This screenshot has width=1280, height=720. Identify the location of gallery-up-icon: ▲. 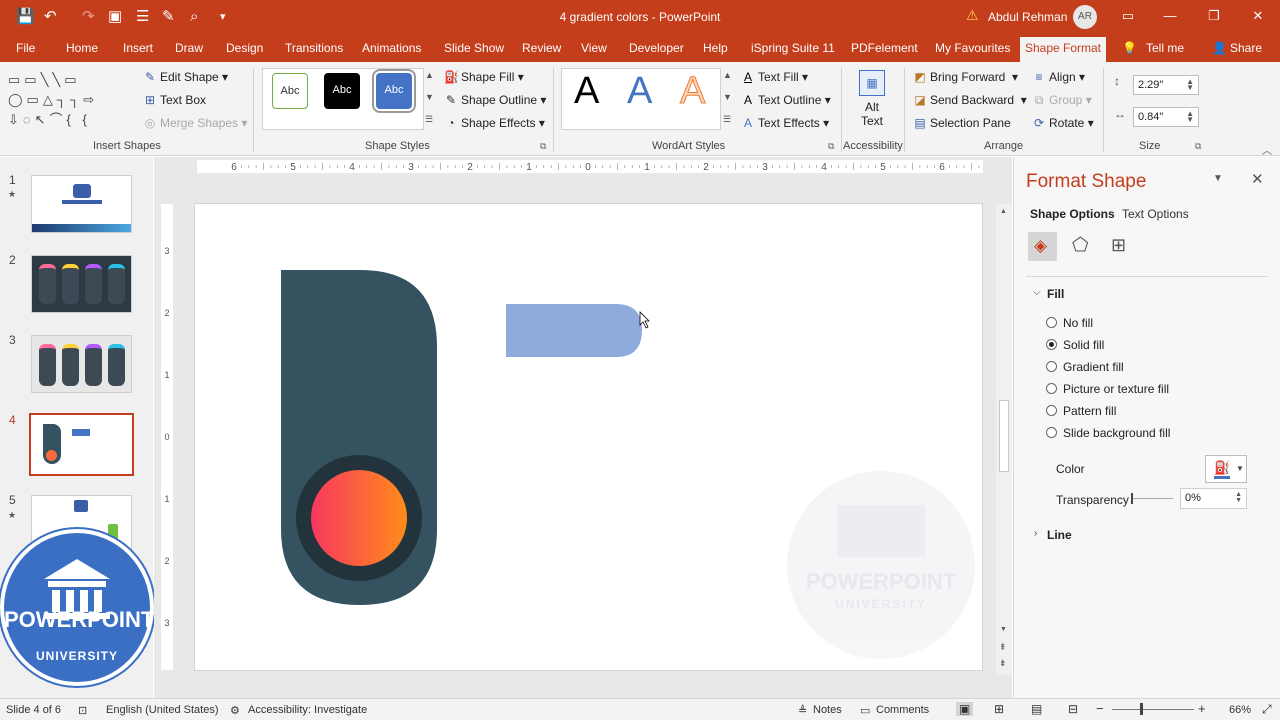
(429, 75).